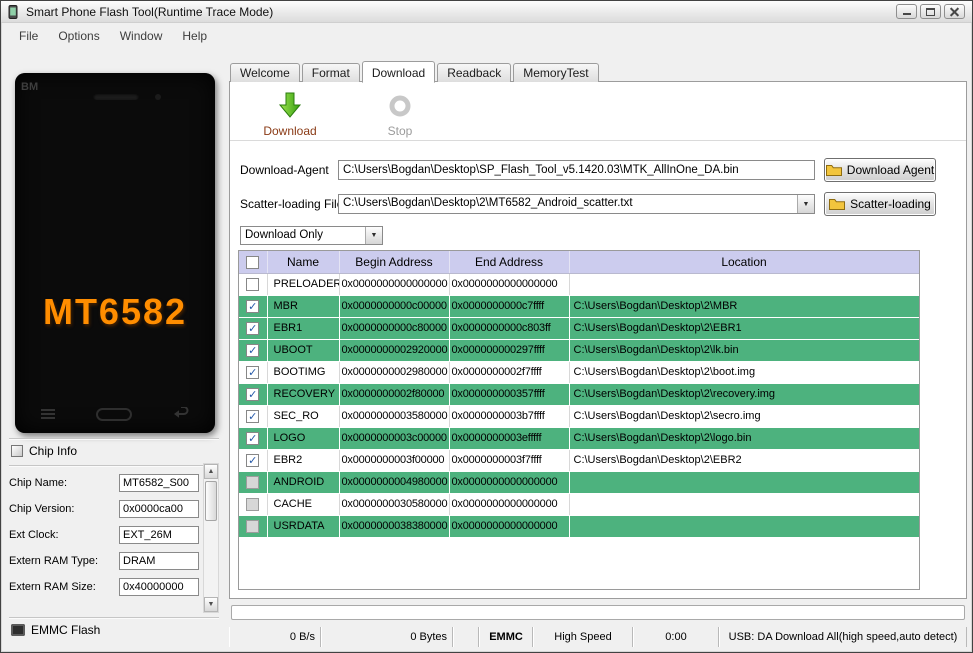  What do you see at coordinates (394, 460) in the screenshot?
I see `row-begin-address-cell: 0x0000000003f00000` at bounding box center [394, 460].